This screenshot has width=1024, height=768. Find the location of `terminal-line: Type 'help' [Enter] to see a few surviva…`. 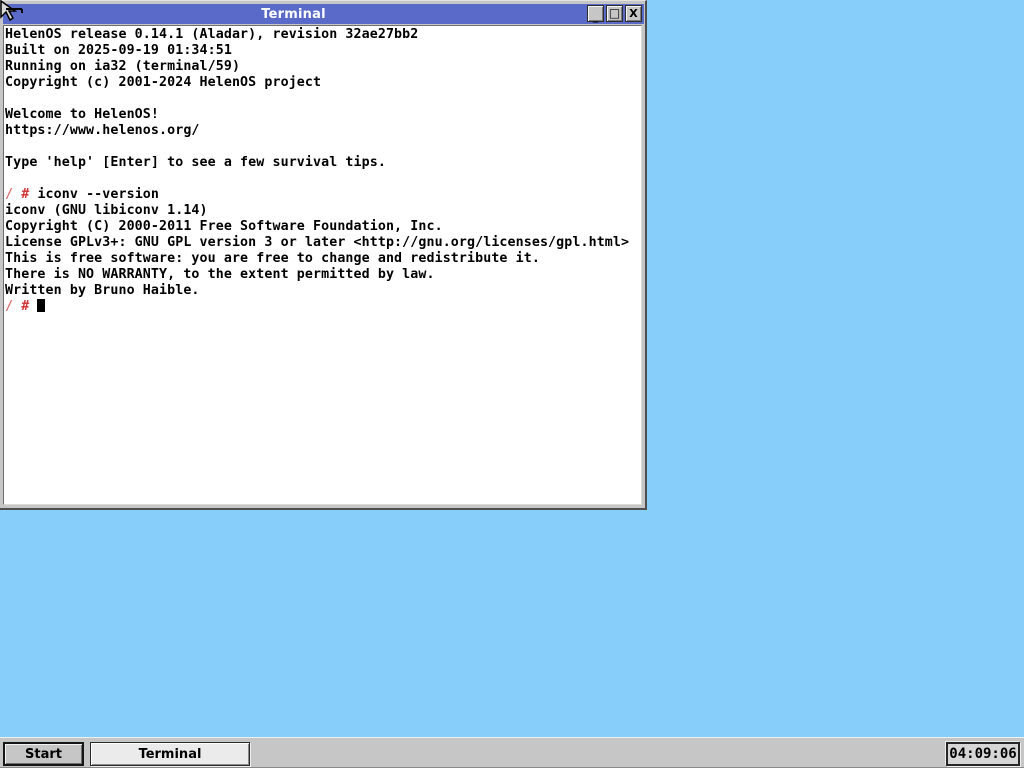

terminal-line: Type 'help' [Enter] to see a few surviva… is located at coordinates (195, 162).